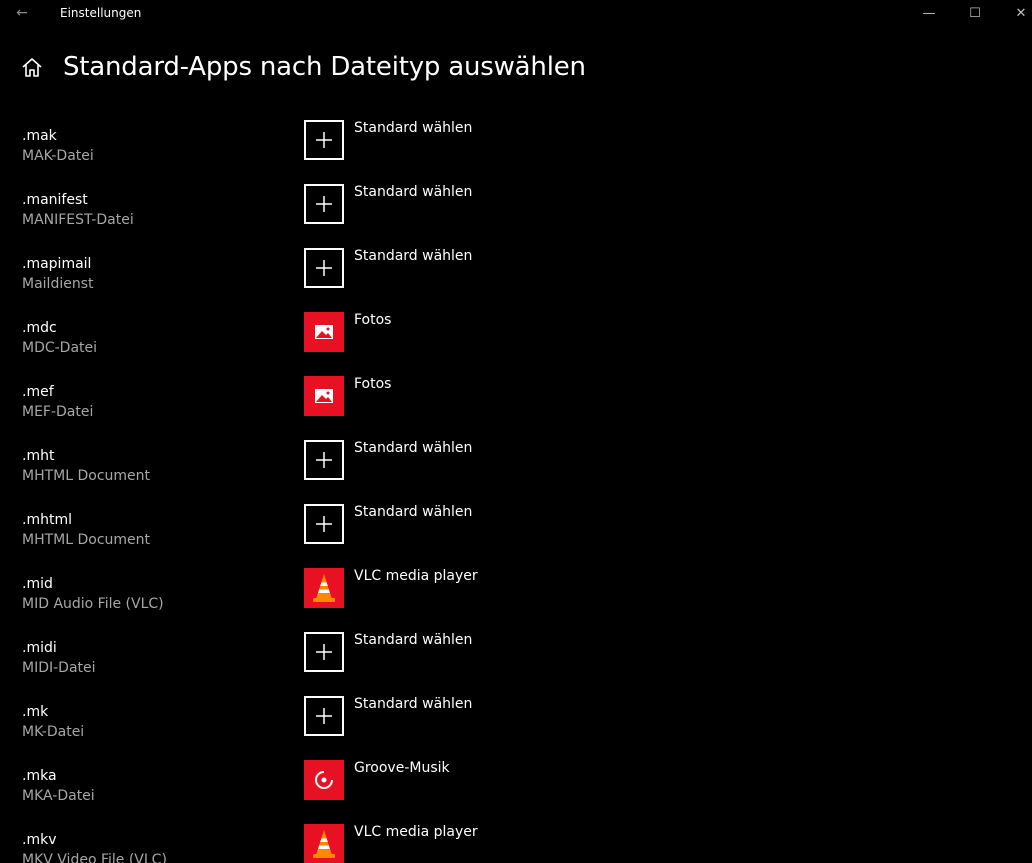 This screenshot has height=863, width=1032. I want to click on filetype-row: .midi MIDI-Datei Standard wählen, so click(516, 662).